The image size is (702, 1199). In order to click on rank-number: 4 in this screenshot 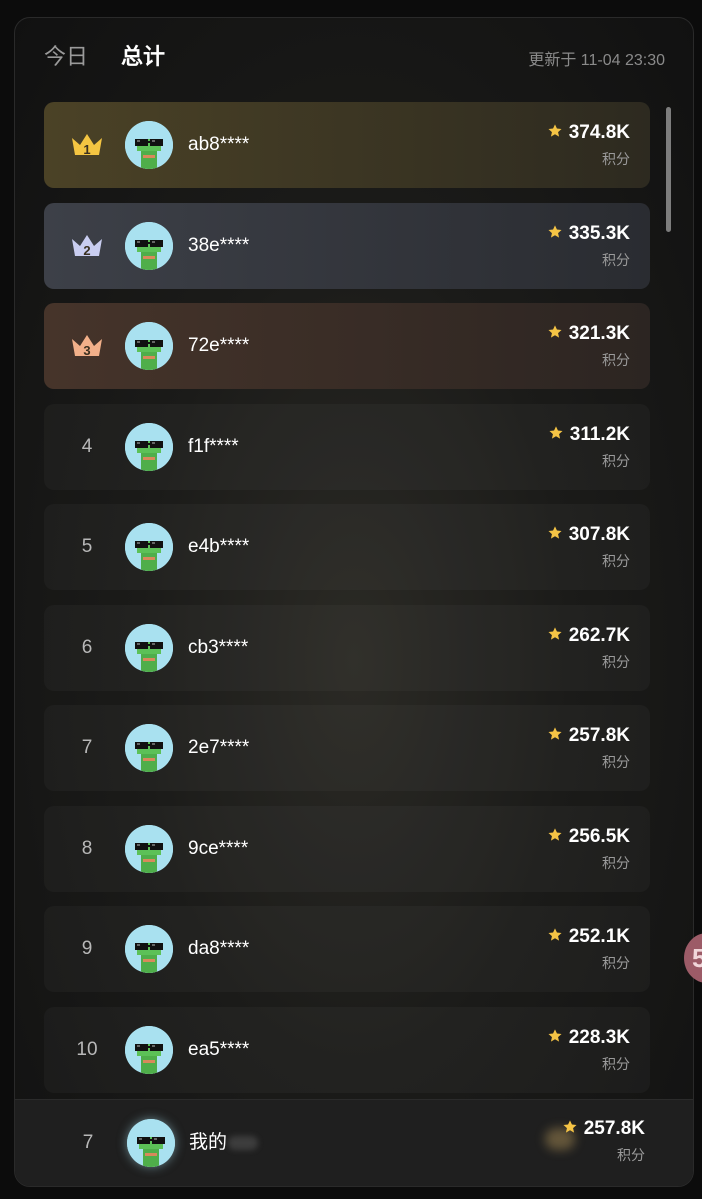, I will do `click(87, 446)`.